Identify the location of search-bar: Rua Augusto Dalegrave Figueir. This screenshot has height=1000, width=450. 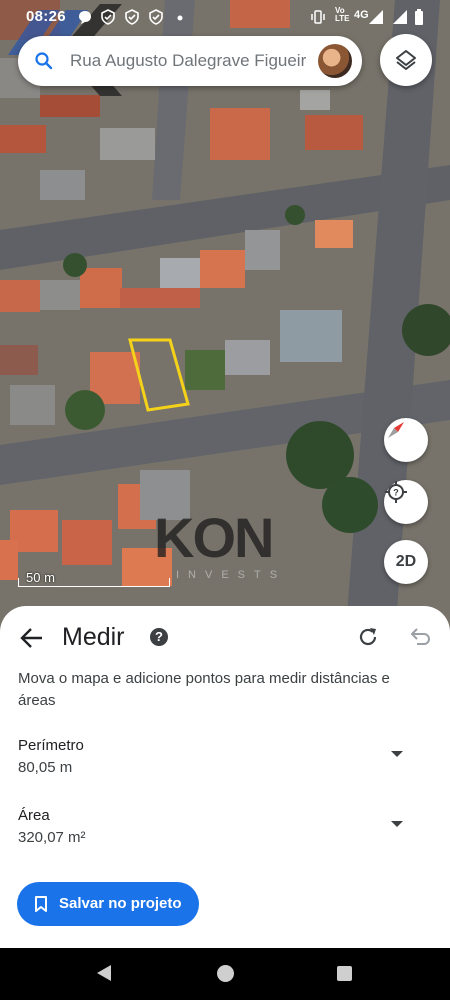
(190, 61).